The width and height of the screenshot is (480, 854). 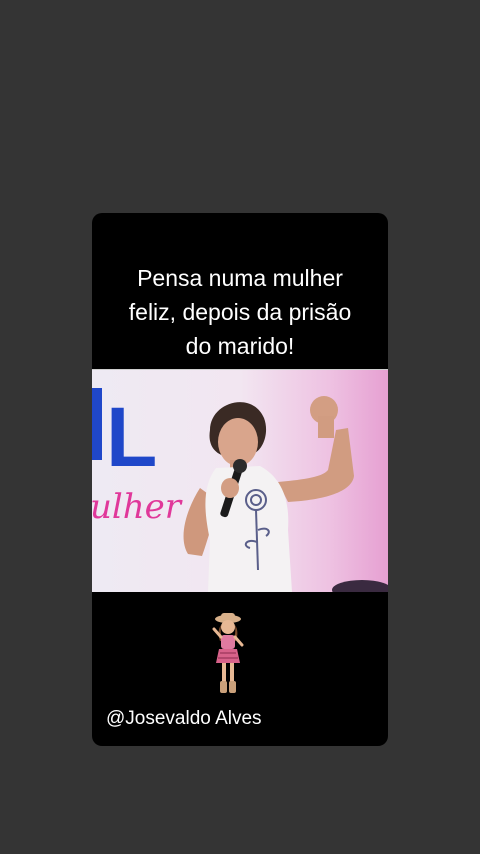 I want to click on person-dress, so click(x=248, y=529).